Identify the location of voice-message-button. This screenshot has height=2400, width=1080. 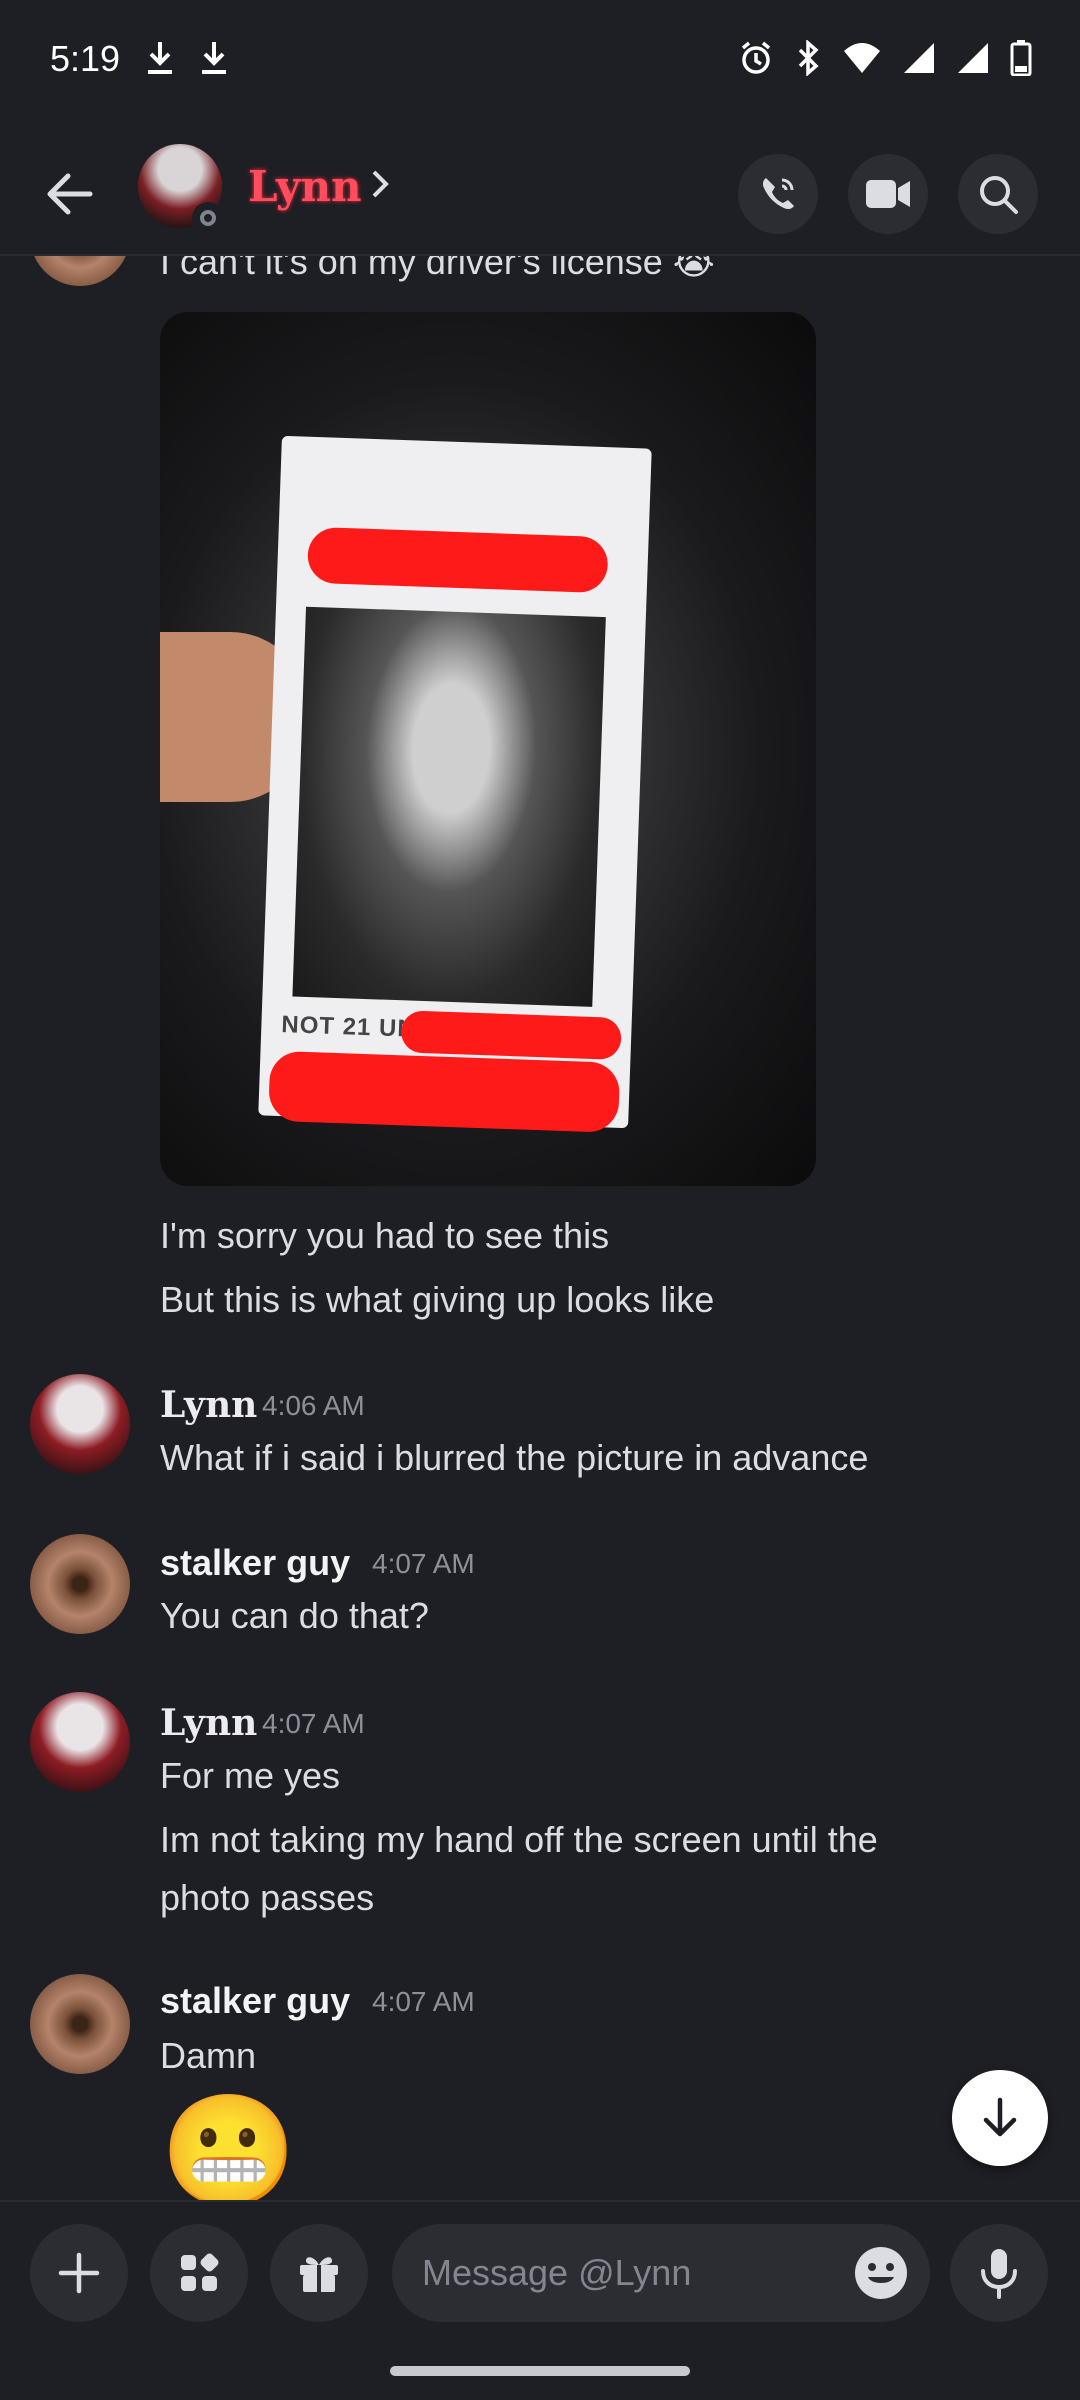
(999, 2273).